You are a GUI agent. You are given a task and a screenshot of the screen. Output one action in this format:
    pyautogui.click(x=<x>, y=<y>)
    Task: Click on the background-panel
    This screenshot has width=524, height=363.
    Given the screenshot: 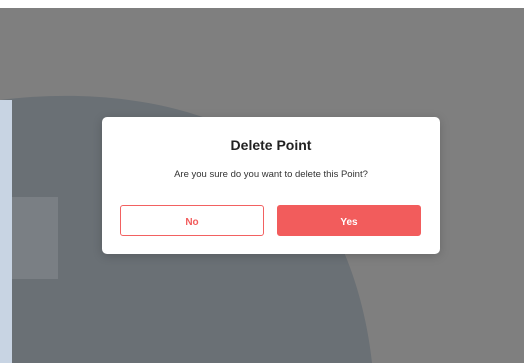 What is the action you would take?
    pyautogui.click(x=35, y=238)
    